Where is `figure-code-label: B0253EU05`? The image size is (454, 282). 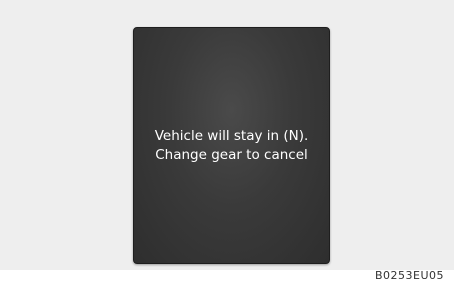 figure-code-label: B0253EU05 is located at coordinates (409, 275).